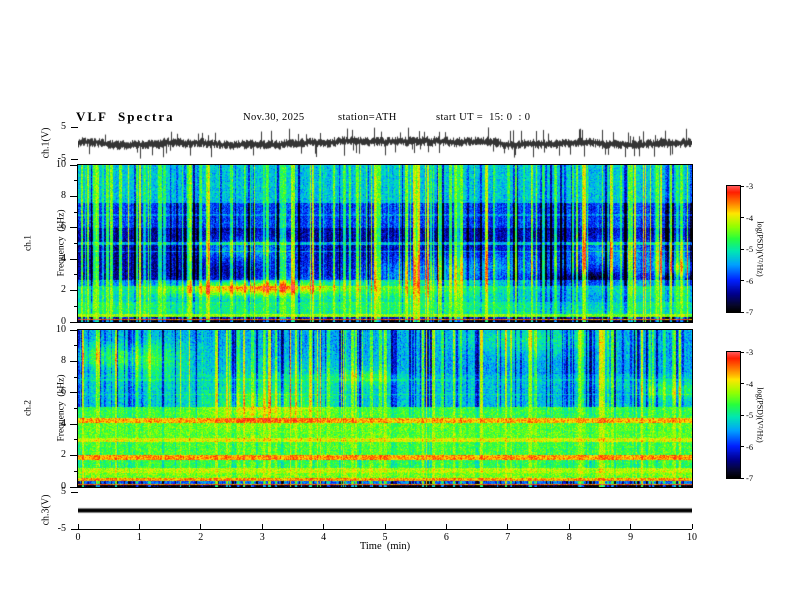 This screenshot has height=612, width=792. I want to click on x-tick-label: 7, so click(508, 537).